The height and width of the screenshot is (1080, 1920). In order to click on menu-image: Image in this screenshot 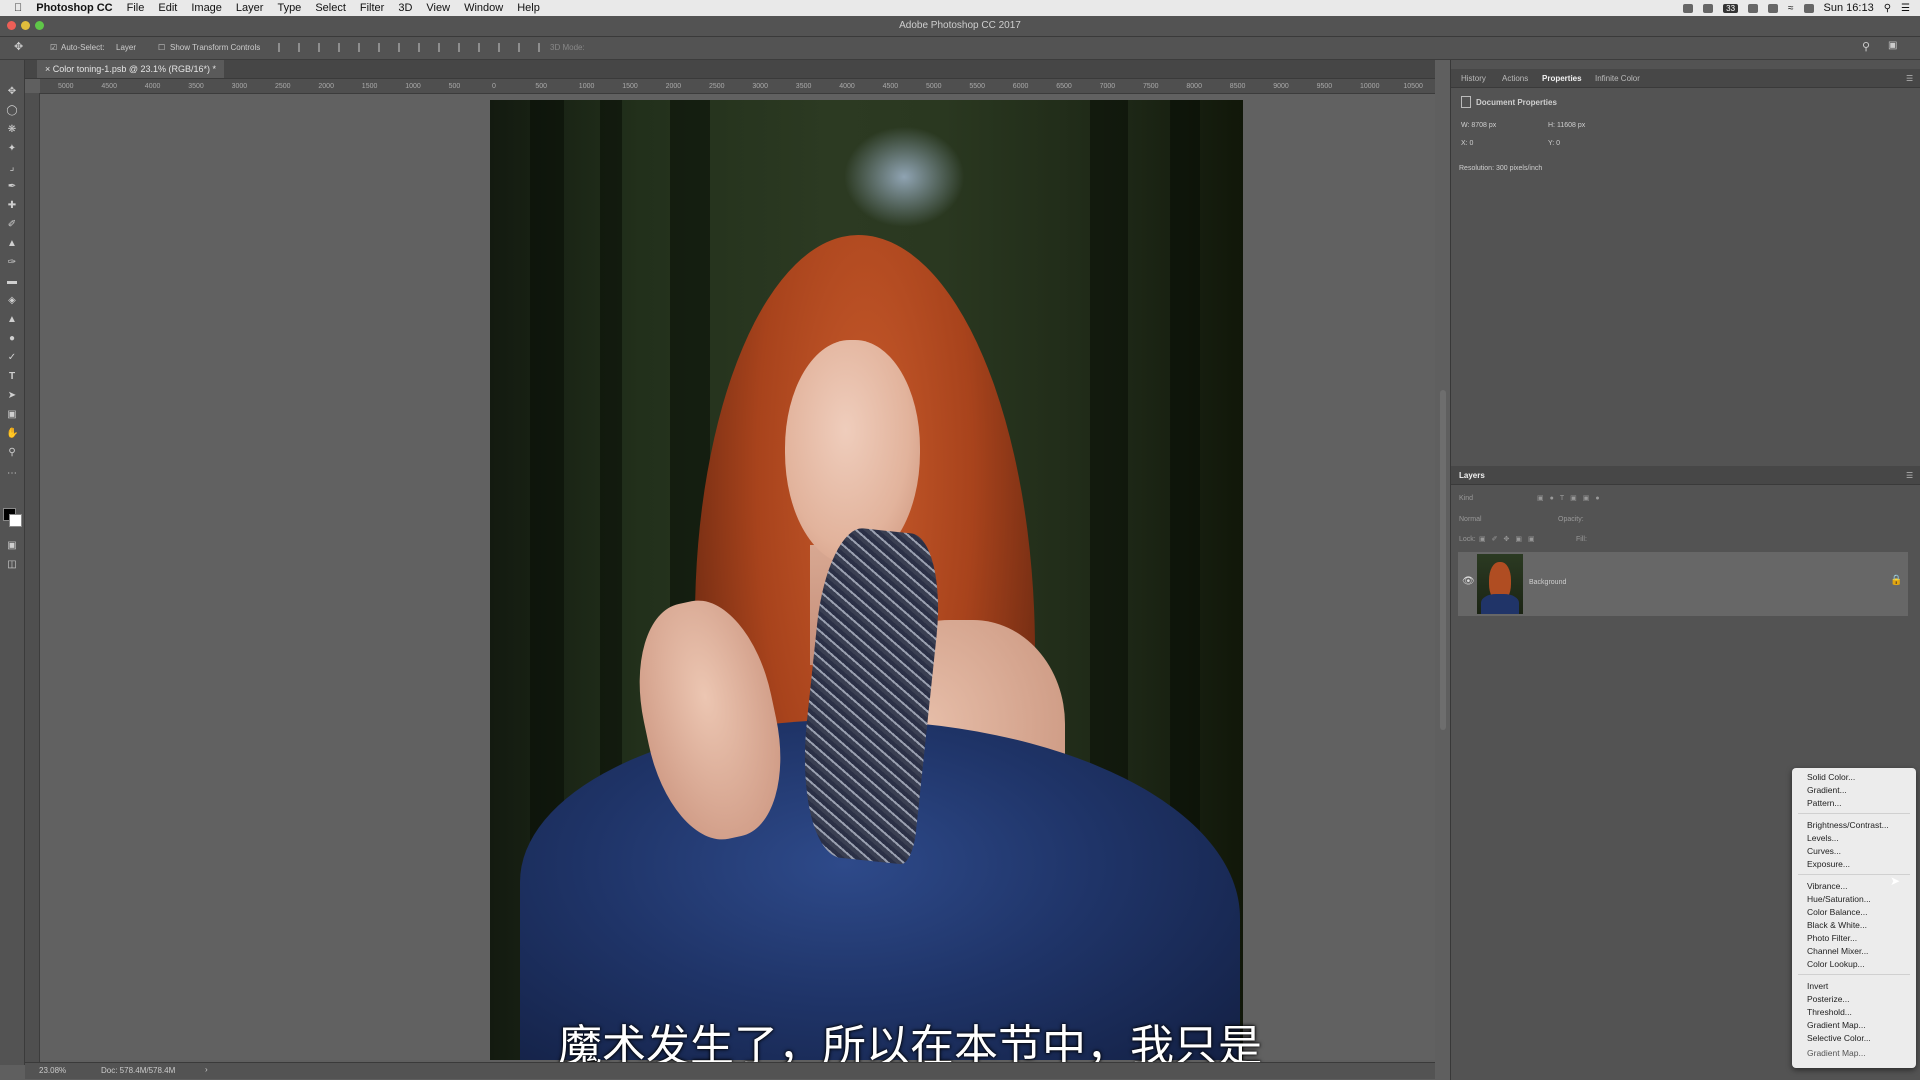, I will do `click(206, 8)`.